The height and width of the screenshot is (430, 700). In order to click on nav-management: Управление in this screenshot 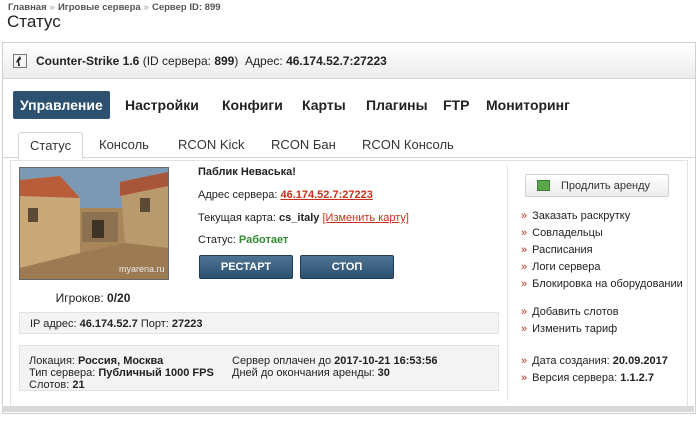, I will do `click(61, 105)`.